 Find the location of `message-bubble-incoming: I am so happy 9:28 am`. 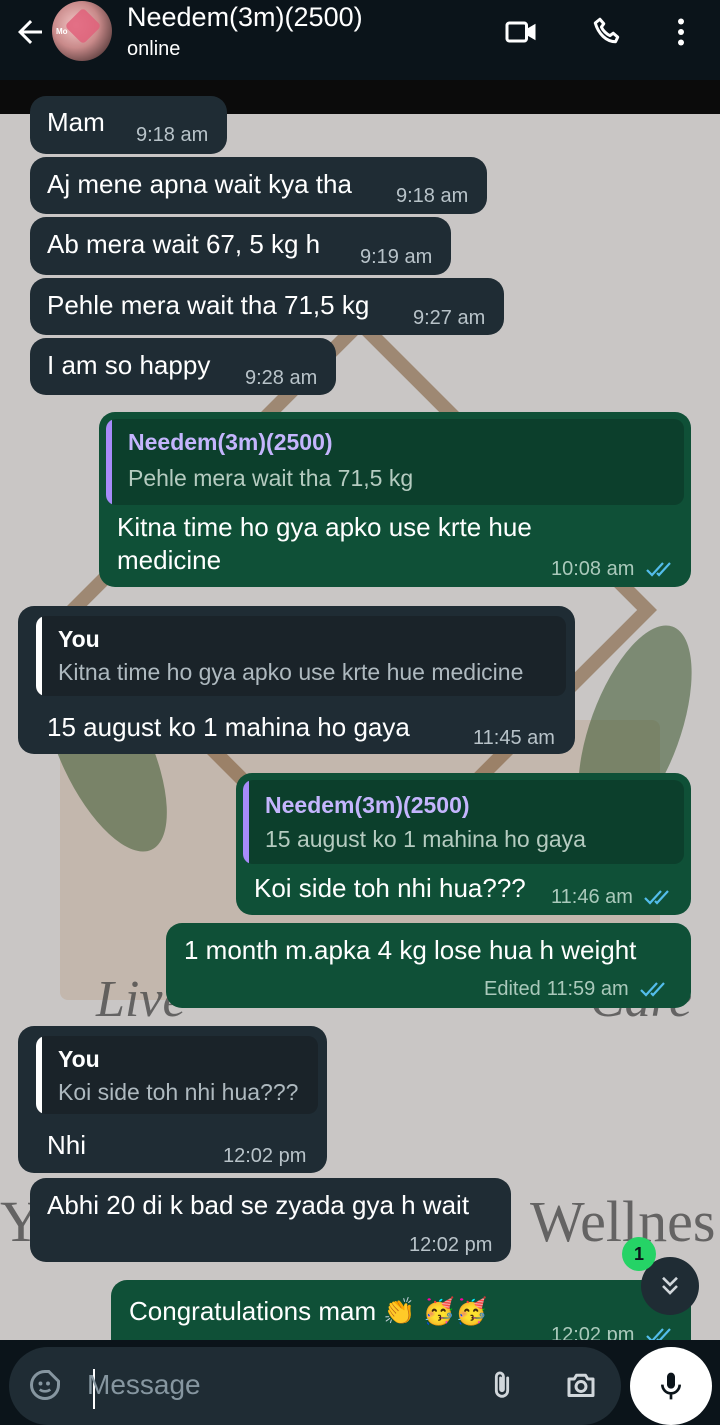

message-bubble-incoming: I am so happy 9:28 am is located at coordinates (183, 366).